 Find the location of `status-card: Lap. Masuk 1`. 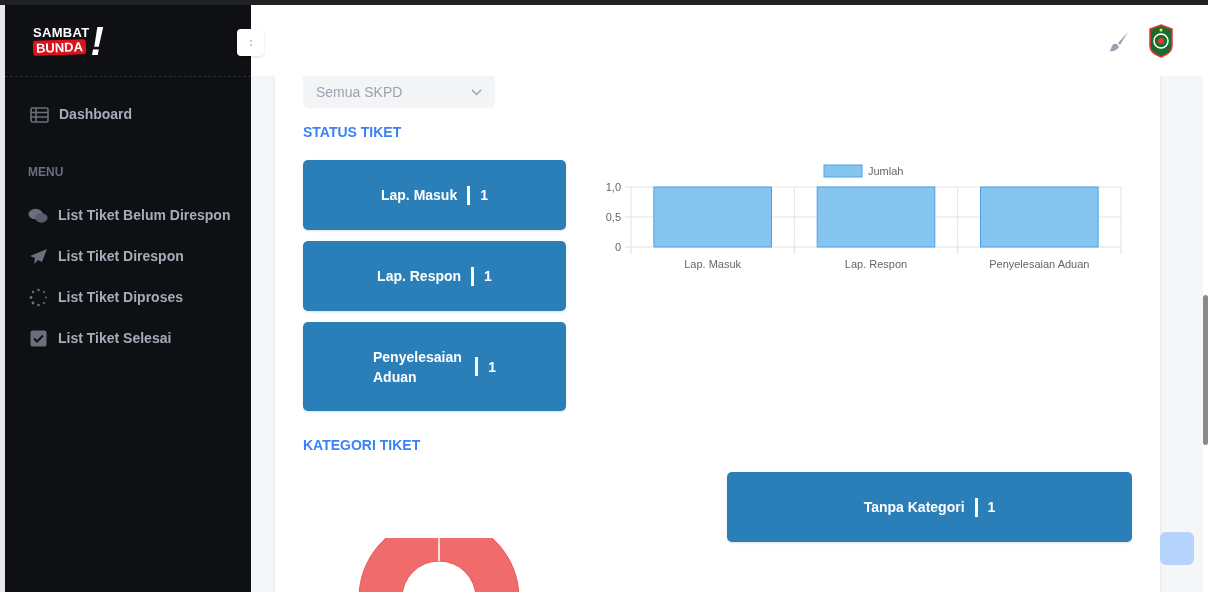

status-card: Lap. Masuk 1 is located at coordinates (434, 195).